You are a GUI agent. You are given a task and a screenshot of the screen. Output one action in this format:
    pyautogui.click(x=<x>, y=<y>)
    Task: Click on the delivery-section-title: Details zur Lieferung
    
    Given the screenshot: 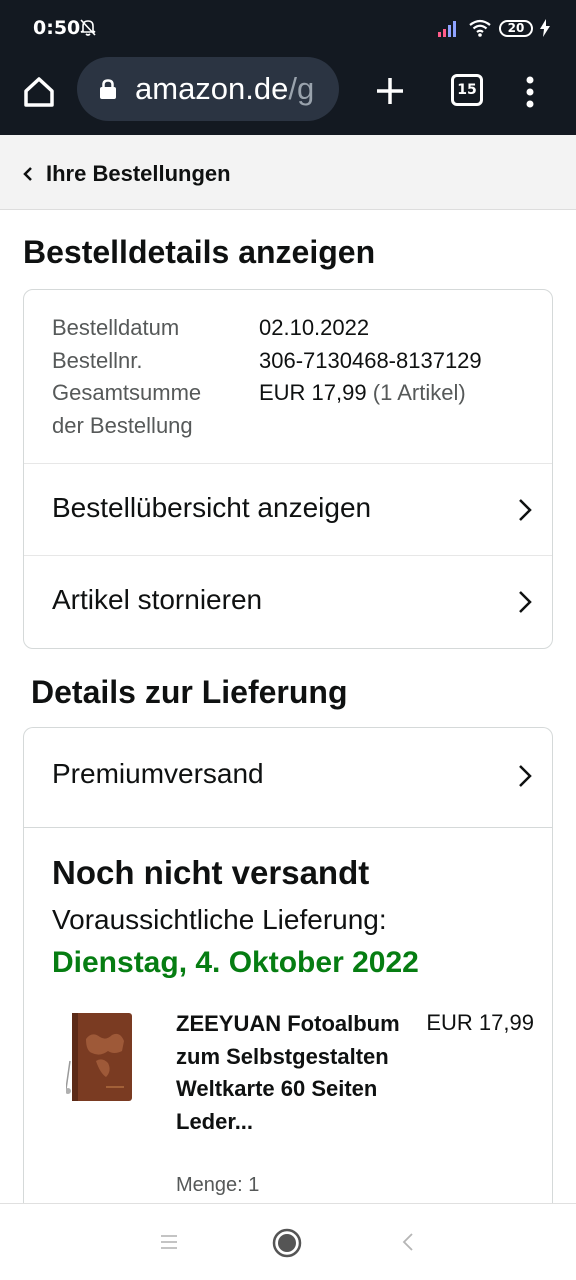 What is the action you would take?
    pyautogui.click(x=189, y=692)
    